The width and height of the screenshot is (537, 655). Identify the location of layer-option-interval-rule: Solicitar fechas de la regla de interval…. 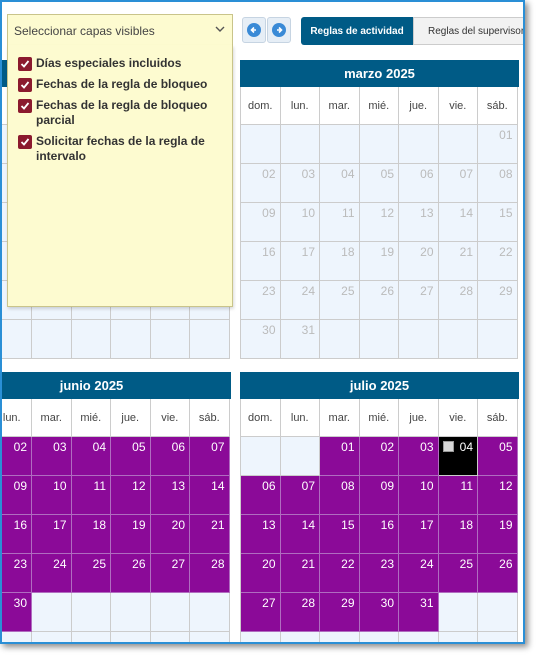
(120, 149).